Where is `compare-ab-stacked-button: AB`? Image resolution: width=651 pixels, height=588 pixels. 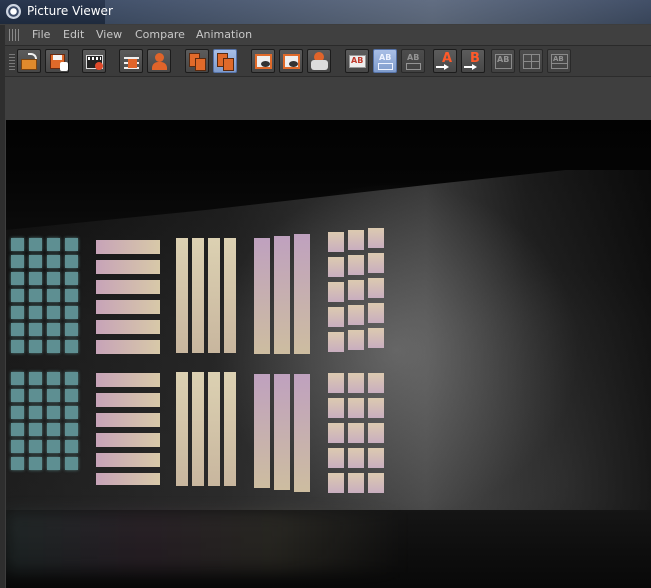 compare-ab-stacked-button: AB is located at coordinates (413, 61).